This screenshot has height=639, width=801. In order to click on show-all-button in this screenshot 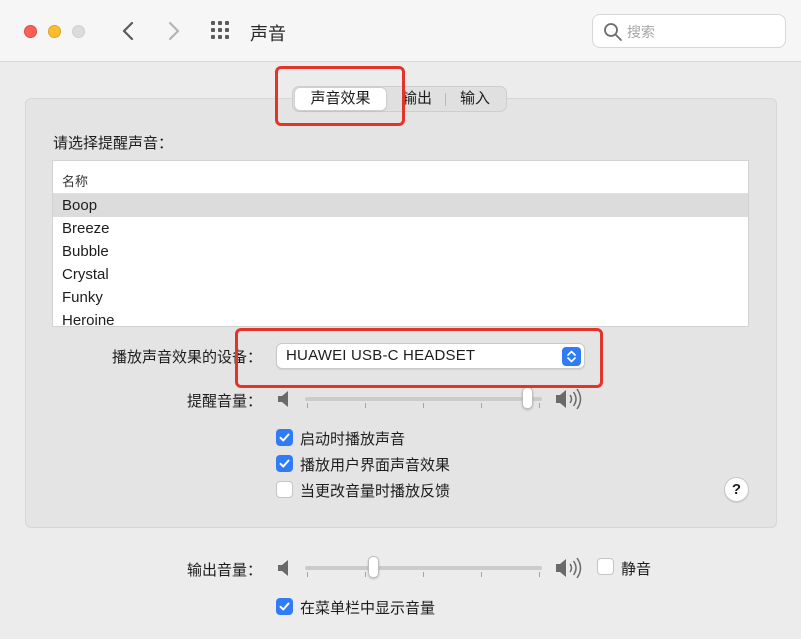, I will do `click(222, 31)`.